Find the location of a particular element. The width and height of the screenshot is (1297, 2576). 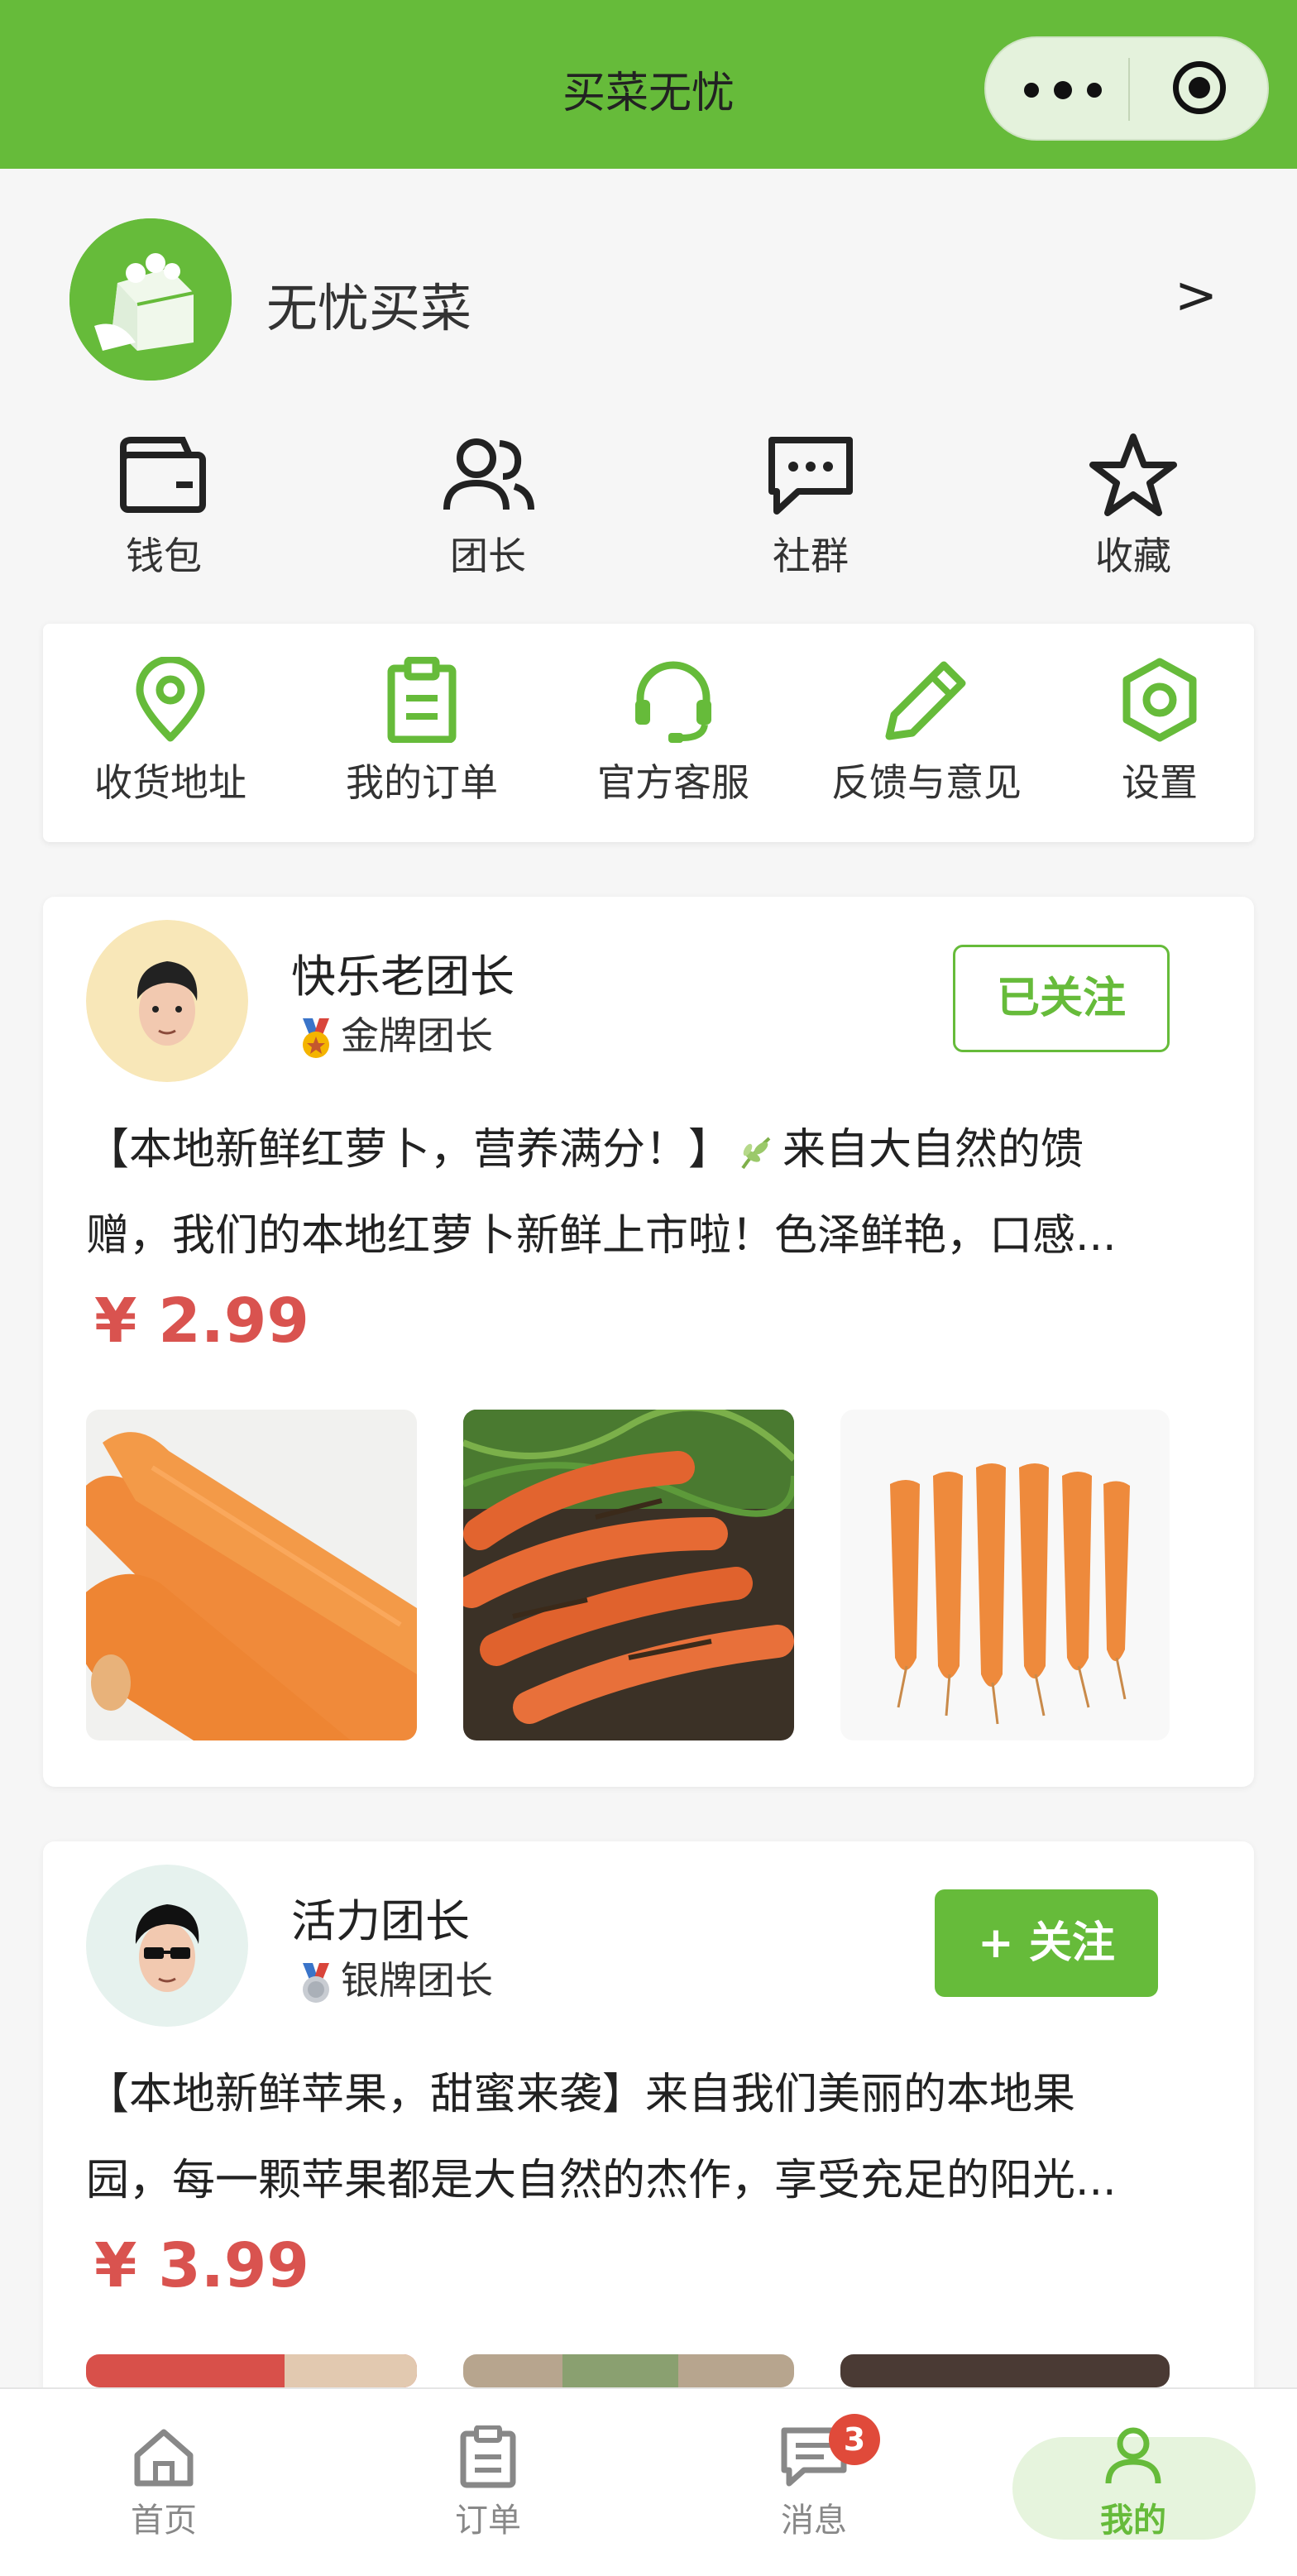

service-settings: 设置 is located at coordinates (1160, 732).